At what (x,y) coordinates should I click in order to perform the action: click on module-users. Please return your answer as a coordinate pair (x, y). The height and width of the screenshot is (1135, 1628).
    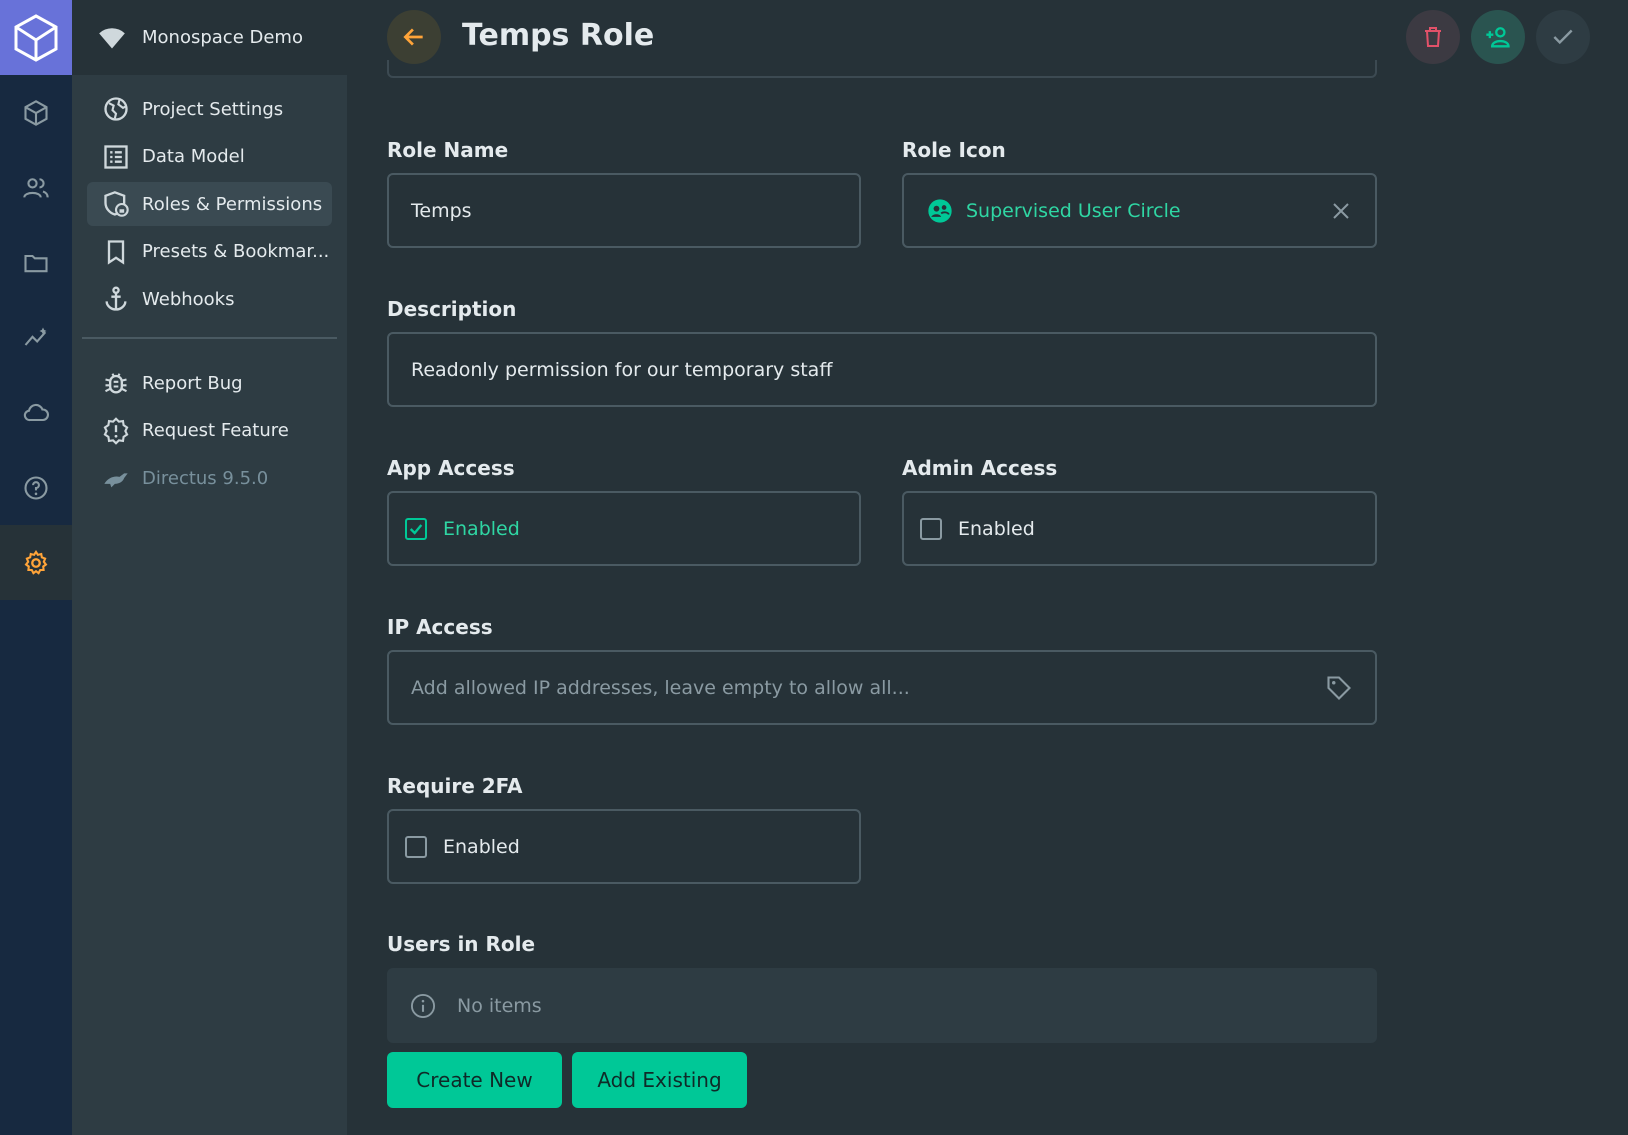
    Looking at the image, I should click on (36, 187).